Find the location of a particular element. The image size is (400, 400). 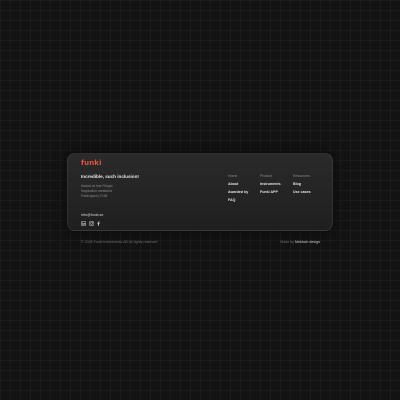

linkedin-icon is located at coordinates (83, 223).